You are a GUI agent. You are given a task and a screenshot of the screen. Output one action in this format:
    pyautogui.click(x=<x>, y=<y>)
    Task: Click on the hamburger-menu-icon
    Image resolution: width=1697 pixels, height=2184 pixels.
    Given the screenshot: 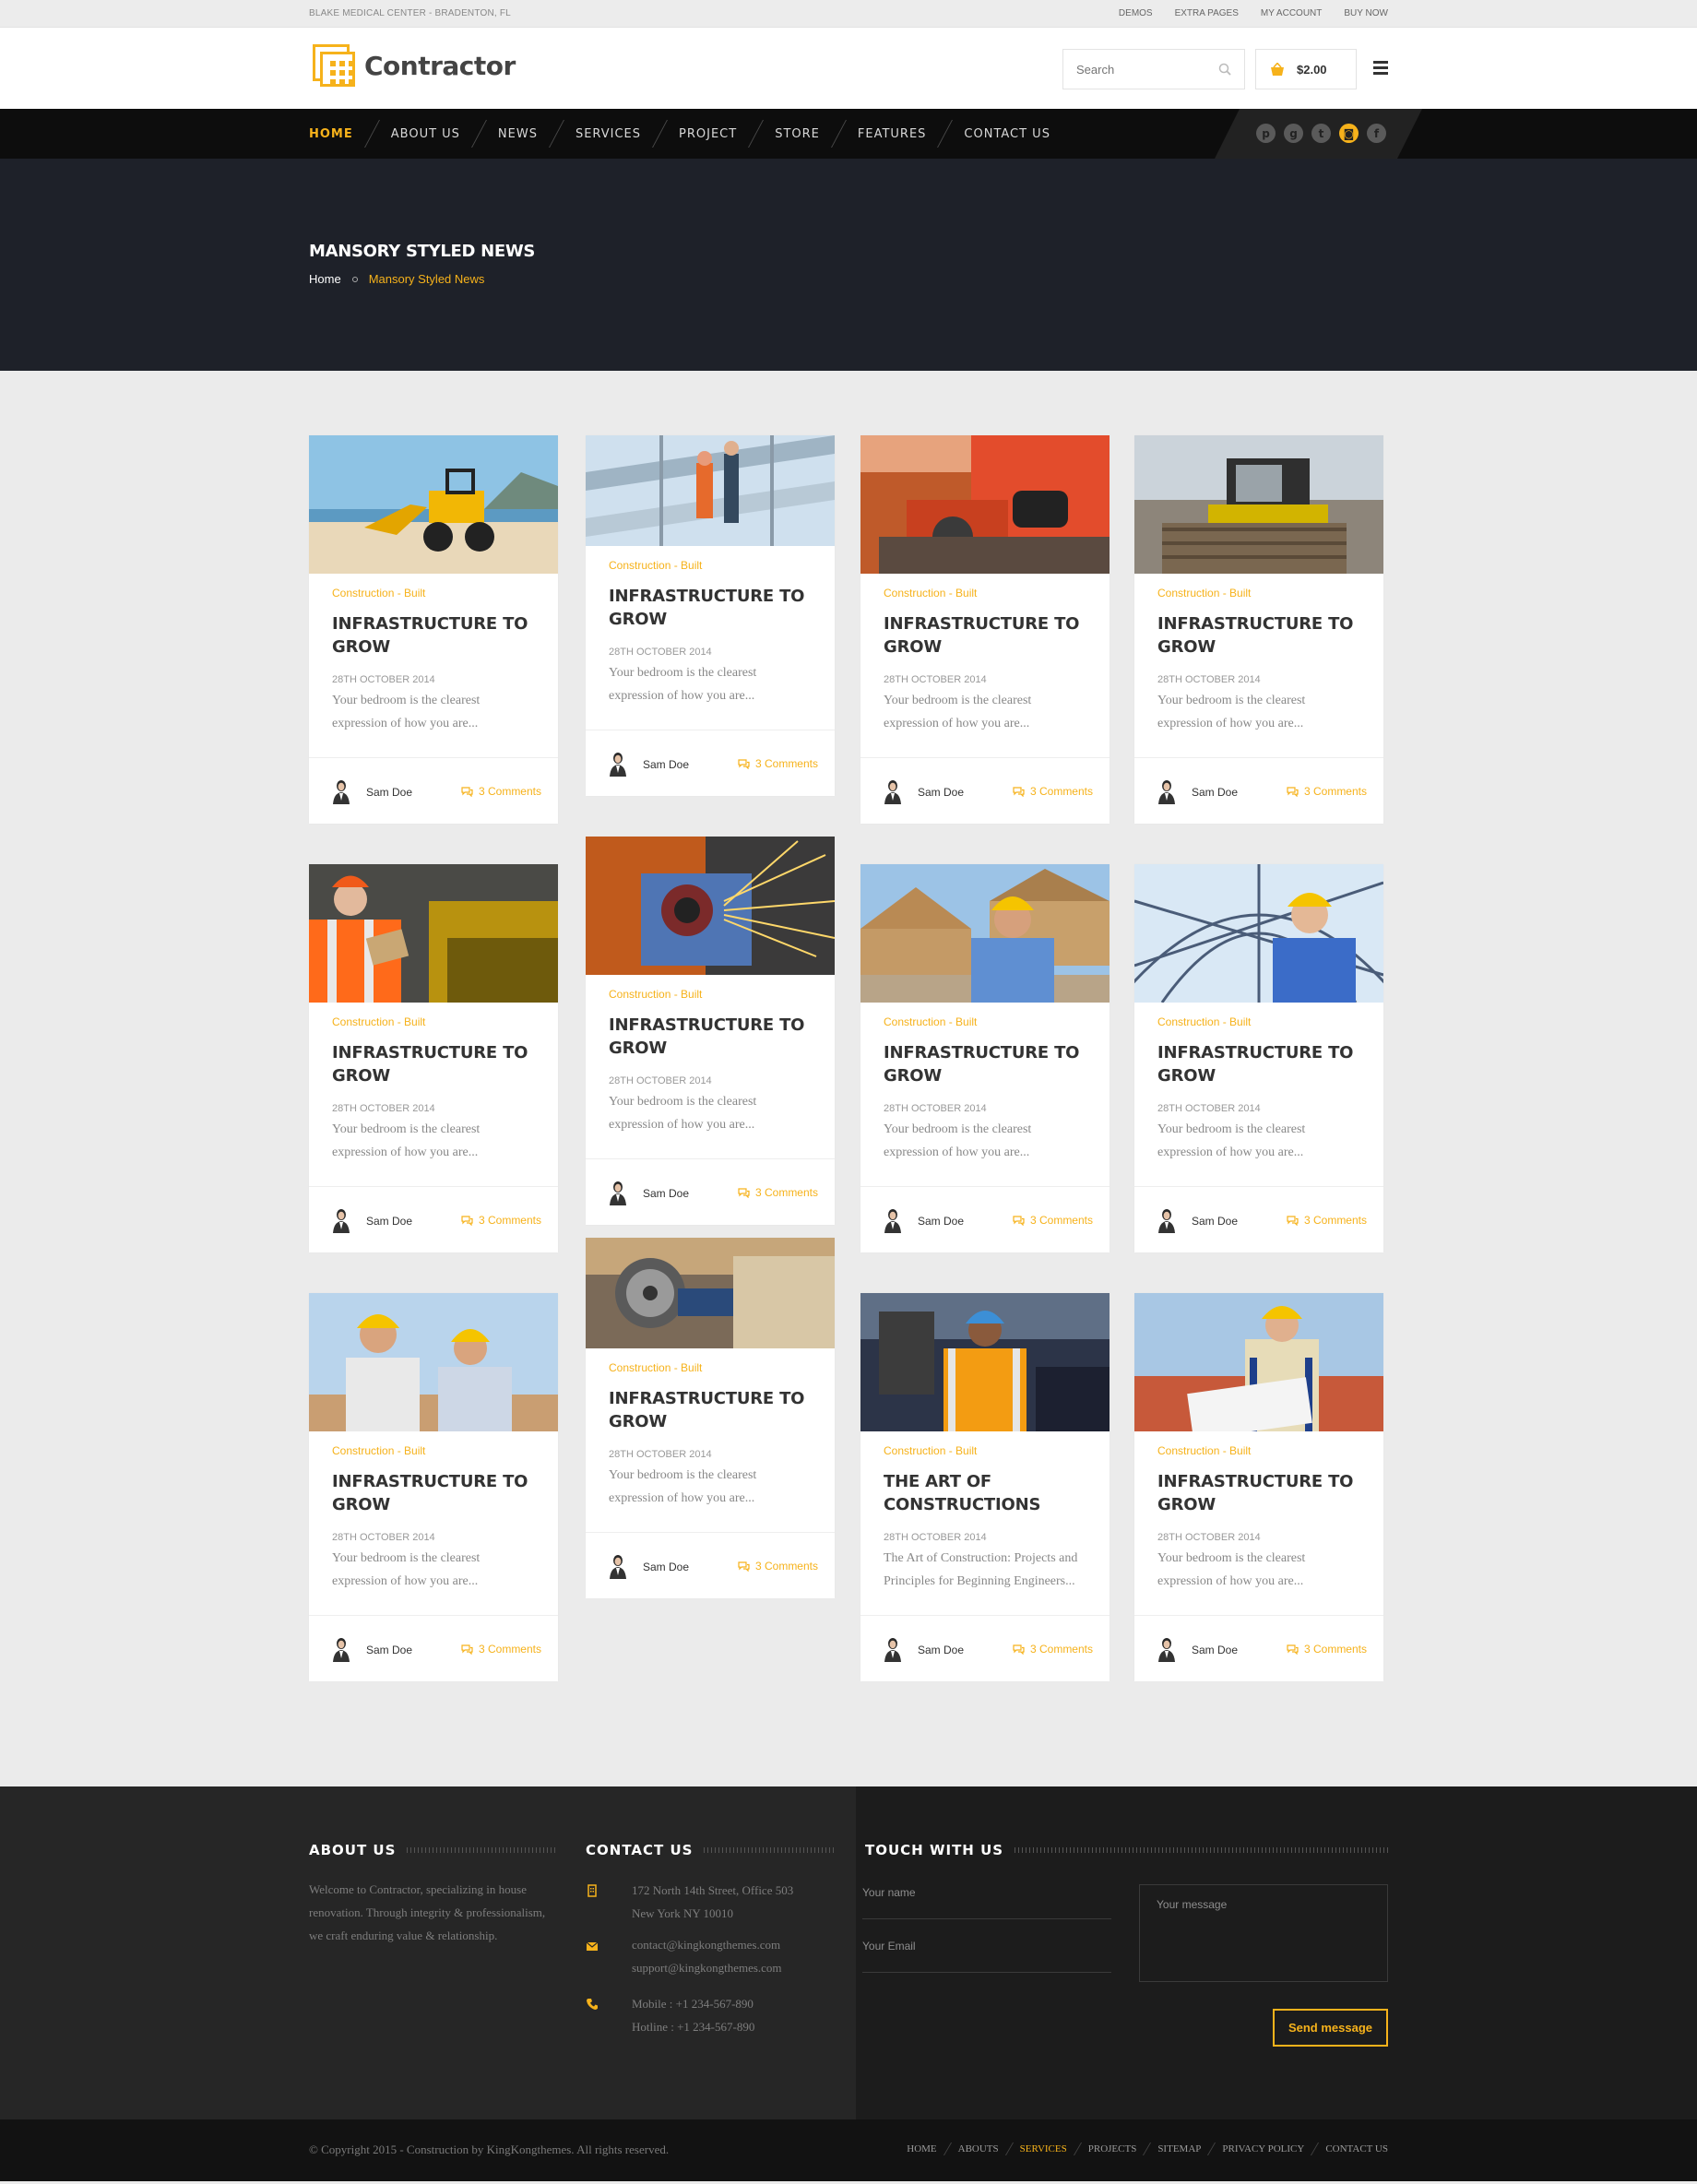 What is the action you would take?
    pyautogui.click(x=1380, y=68)
    